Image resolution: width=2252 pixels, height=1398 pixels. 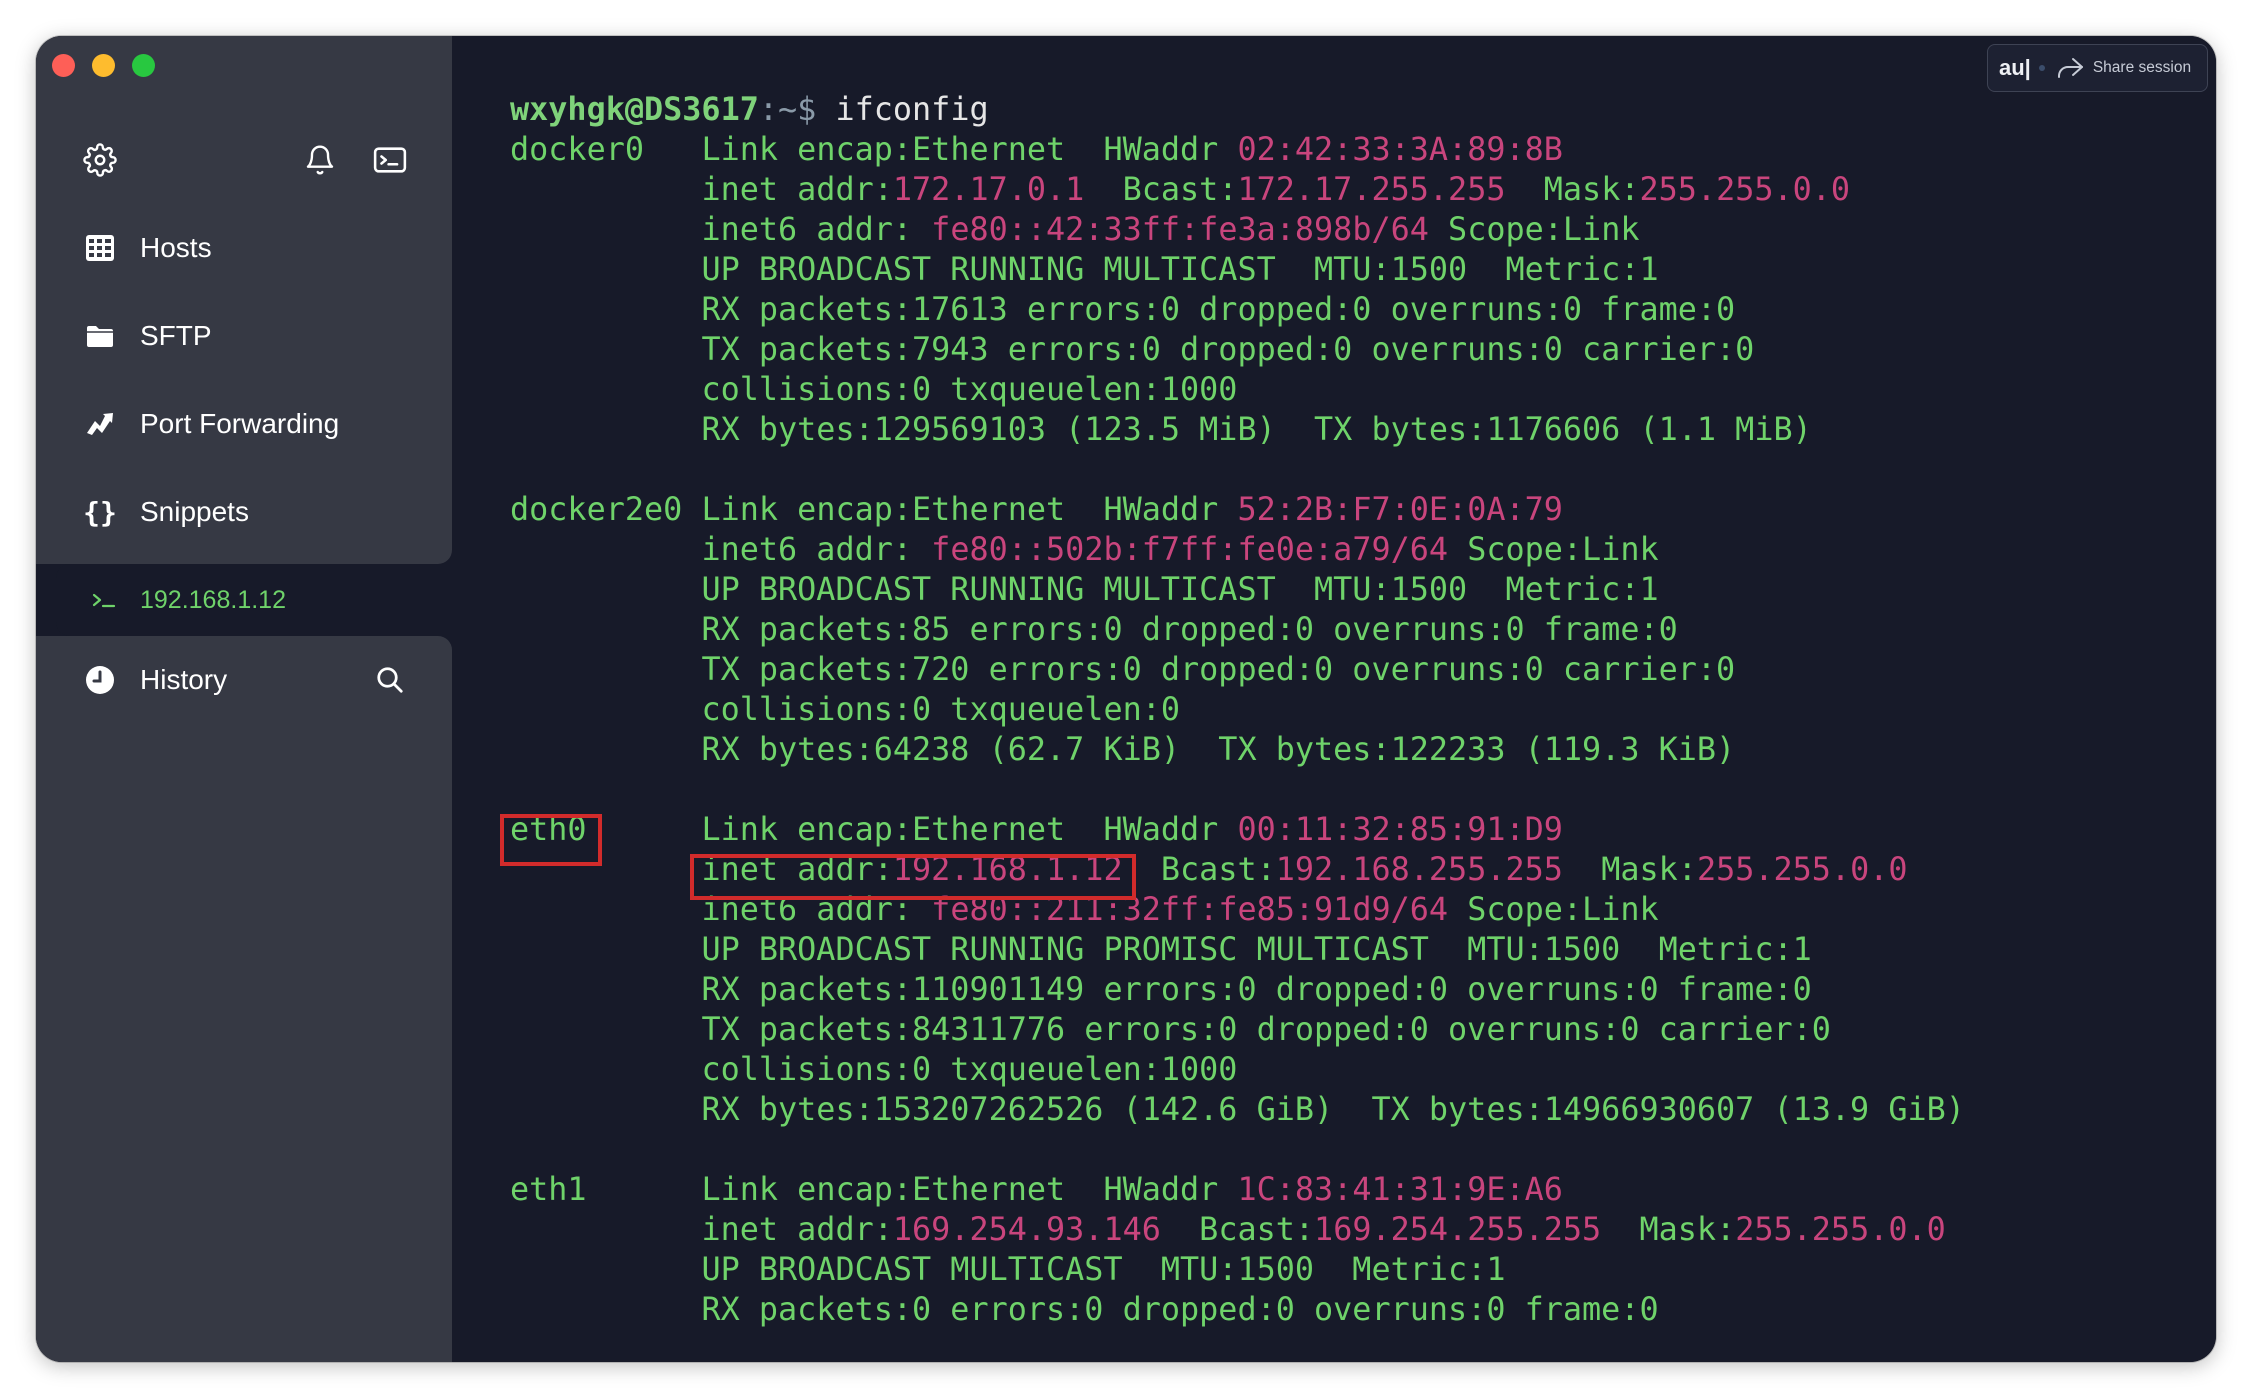 I want to click on sidebar-item-label: Hosts, so click(x=176, y=247).